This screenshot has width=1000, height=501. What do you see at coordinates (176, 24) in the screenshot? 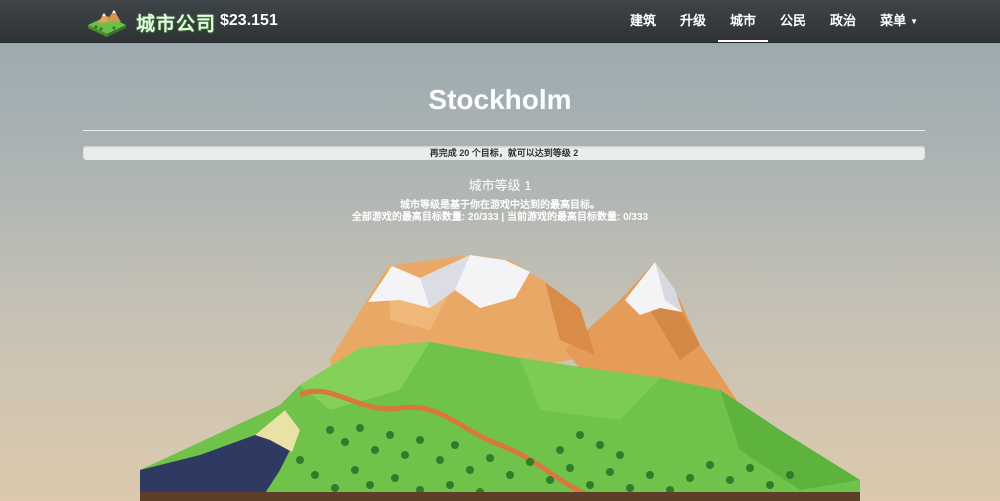
I see `brand-name: 城市公司` at bounding box center [176, 24].